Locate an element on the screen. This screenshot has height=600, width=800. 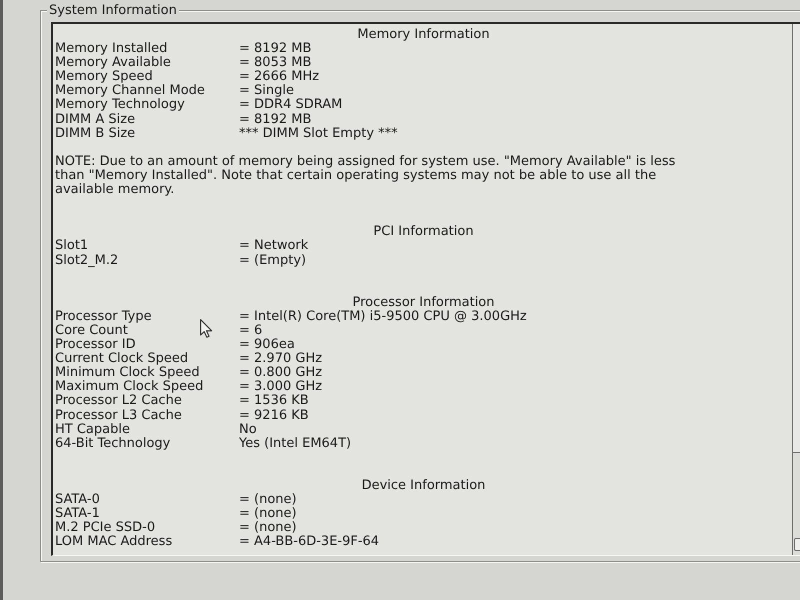
group-box-title: System Information is located at coordinates (113, 10).